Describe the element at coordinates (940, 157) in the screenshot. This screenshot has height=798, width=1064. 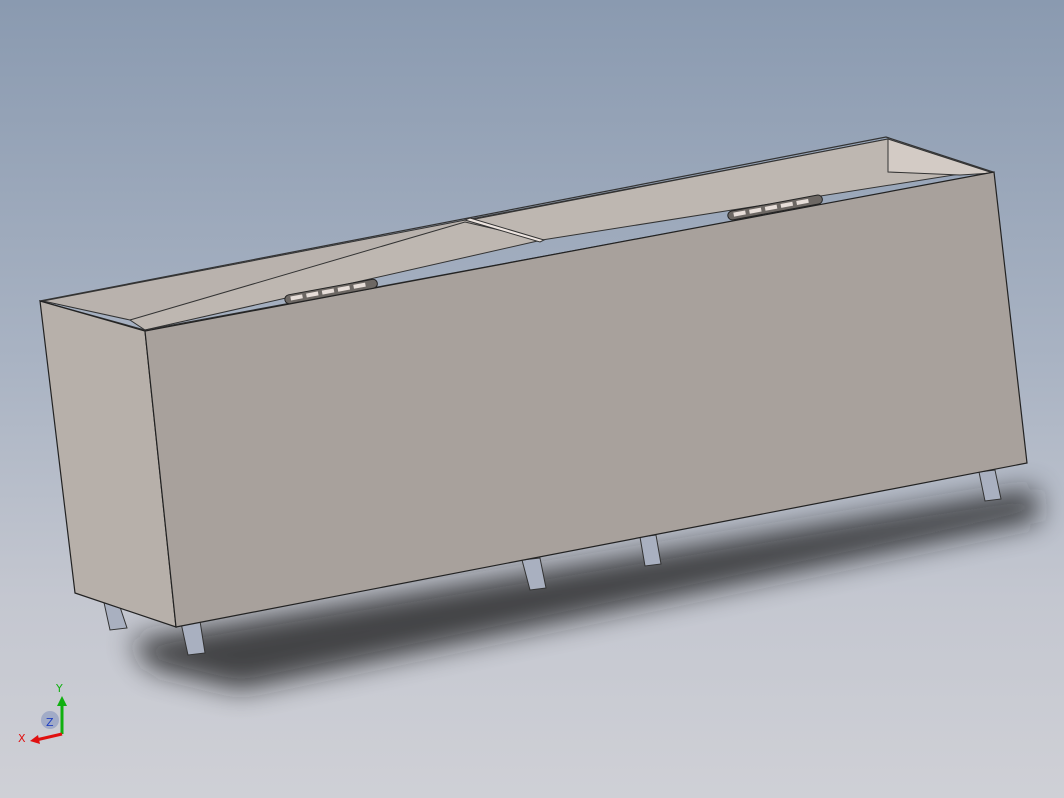
I see `inner-right-wall` at that location.